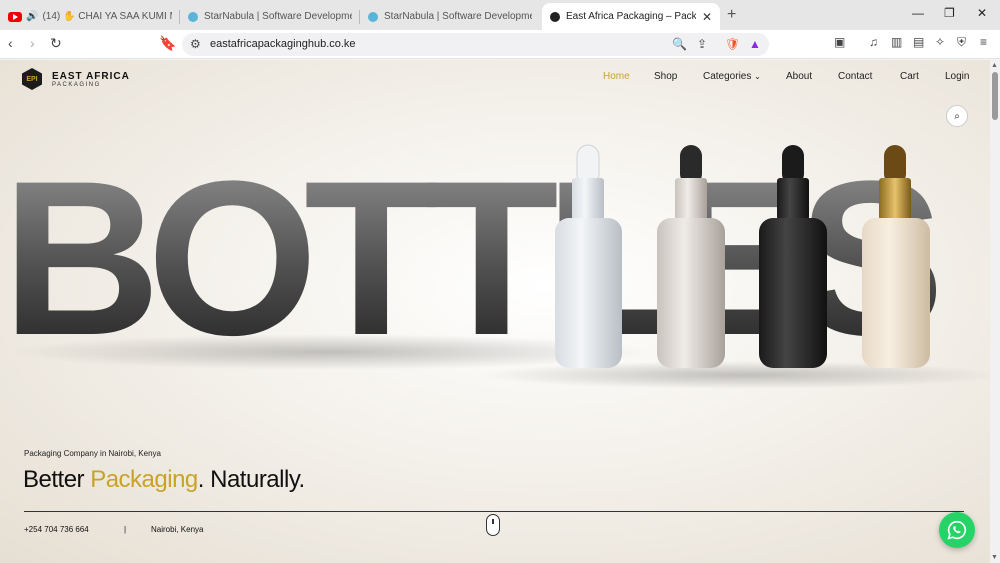 This screenshot has width=1000, height=563. I want to click on tab-youtube: 🔊 (14) ✋ CHAI YA SAA KUMI MIXTA, so click(90, 16).